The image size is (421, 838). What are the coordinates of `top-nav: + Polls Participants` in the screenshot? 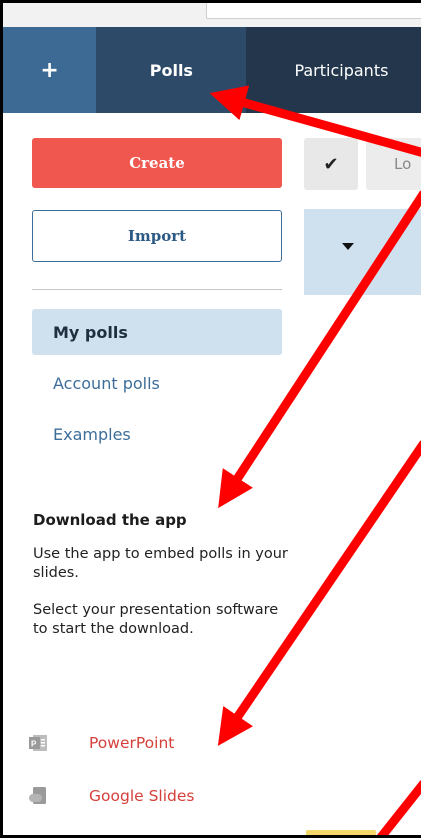 It's located at (212, 70).